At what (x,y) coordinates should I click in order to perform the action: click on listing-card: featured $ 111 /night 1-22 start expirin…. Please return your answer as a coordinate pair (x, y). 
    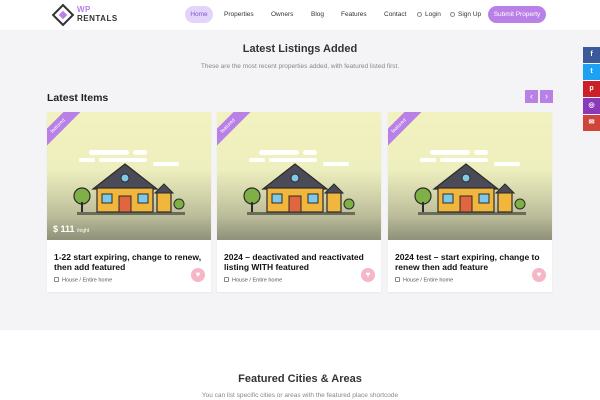
    Looking at the image, I should click on (129, 202).